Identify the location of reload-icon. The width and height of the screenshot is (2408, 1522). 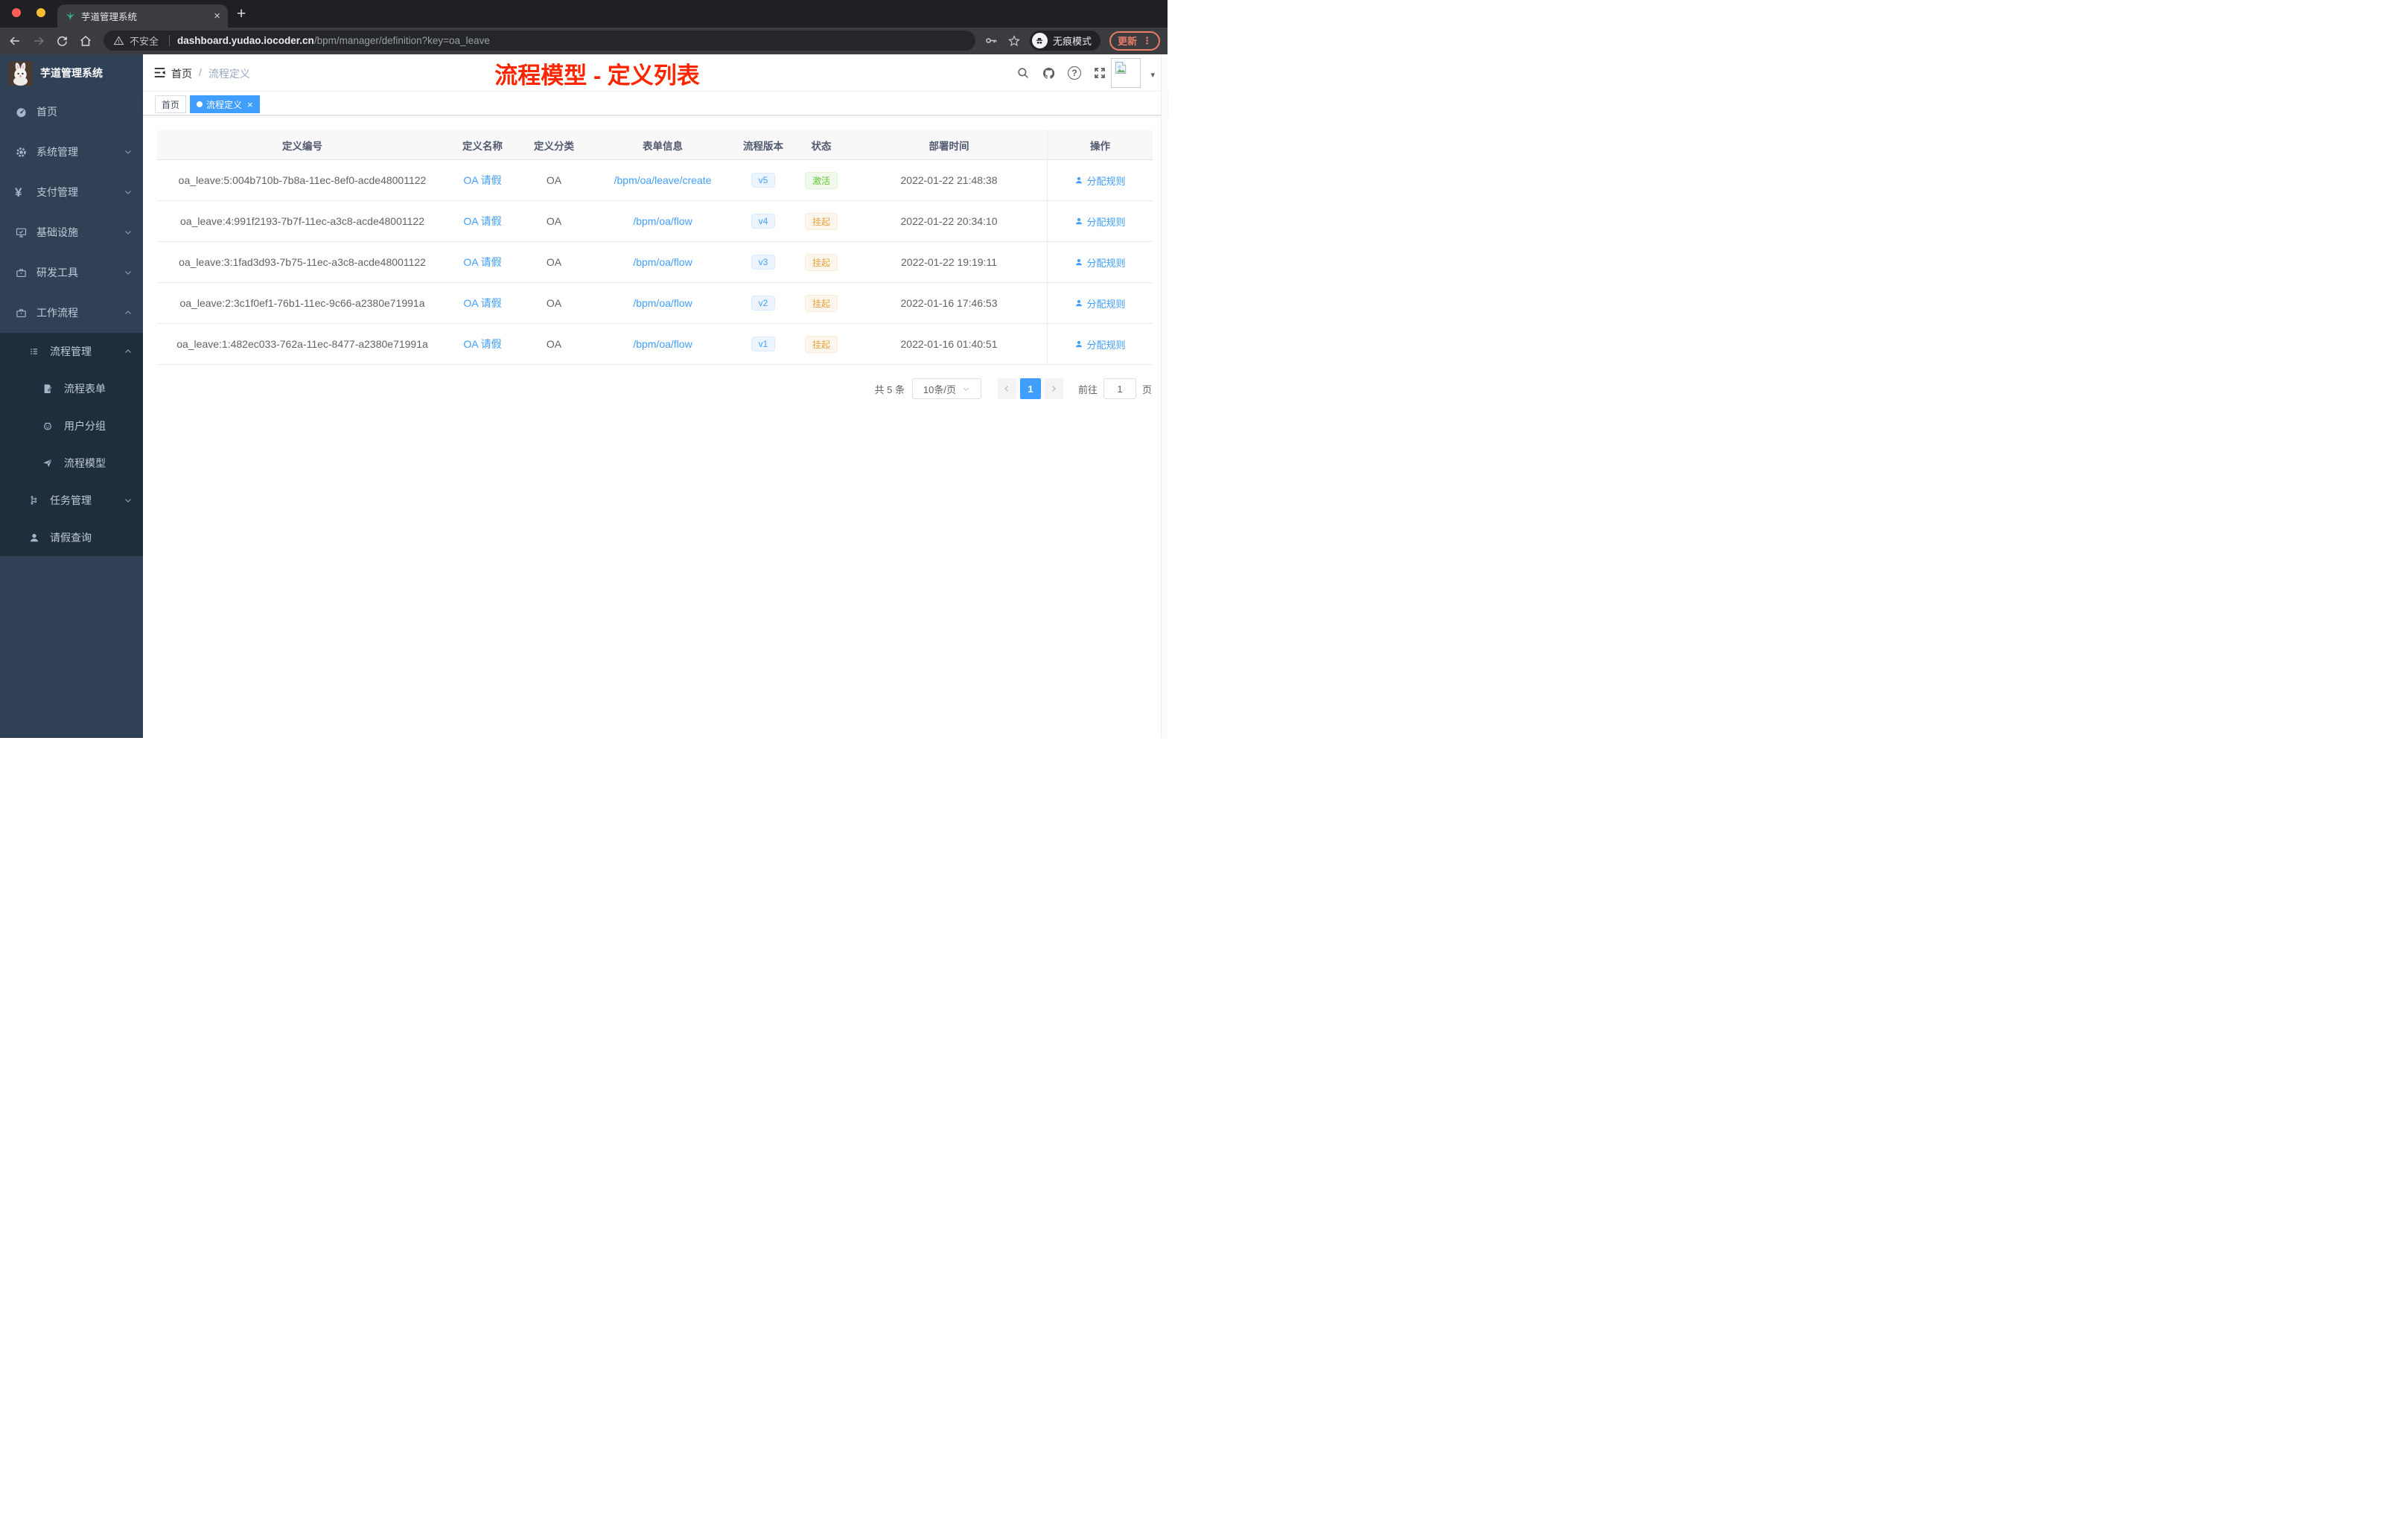
(62, 41).